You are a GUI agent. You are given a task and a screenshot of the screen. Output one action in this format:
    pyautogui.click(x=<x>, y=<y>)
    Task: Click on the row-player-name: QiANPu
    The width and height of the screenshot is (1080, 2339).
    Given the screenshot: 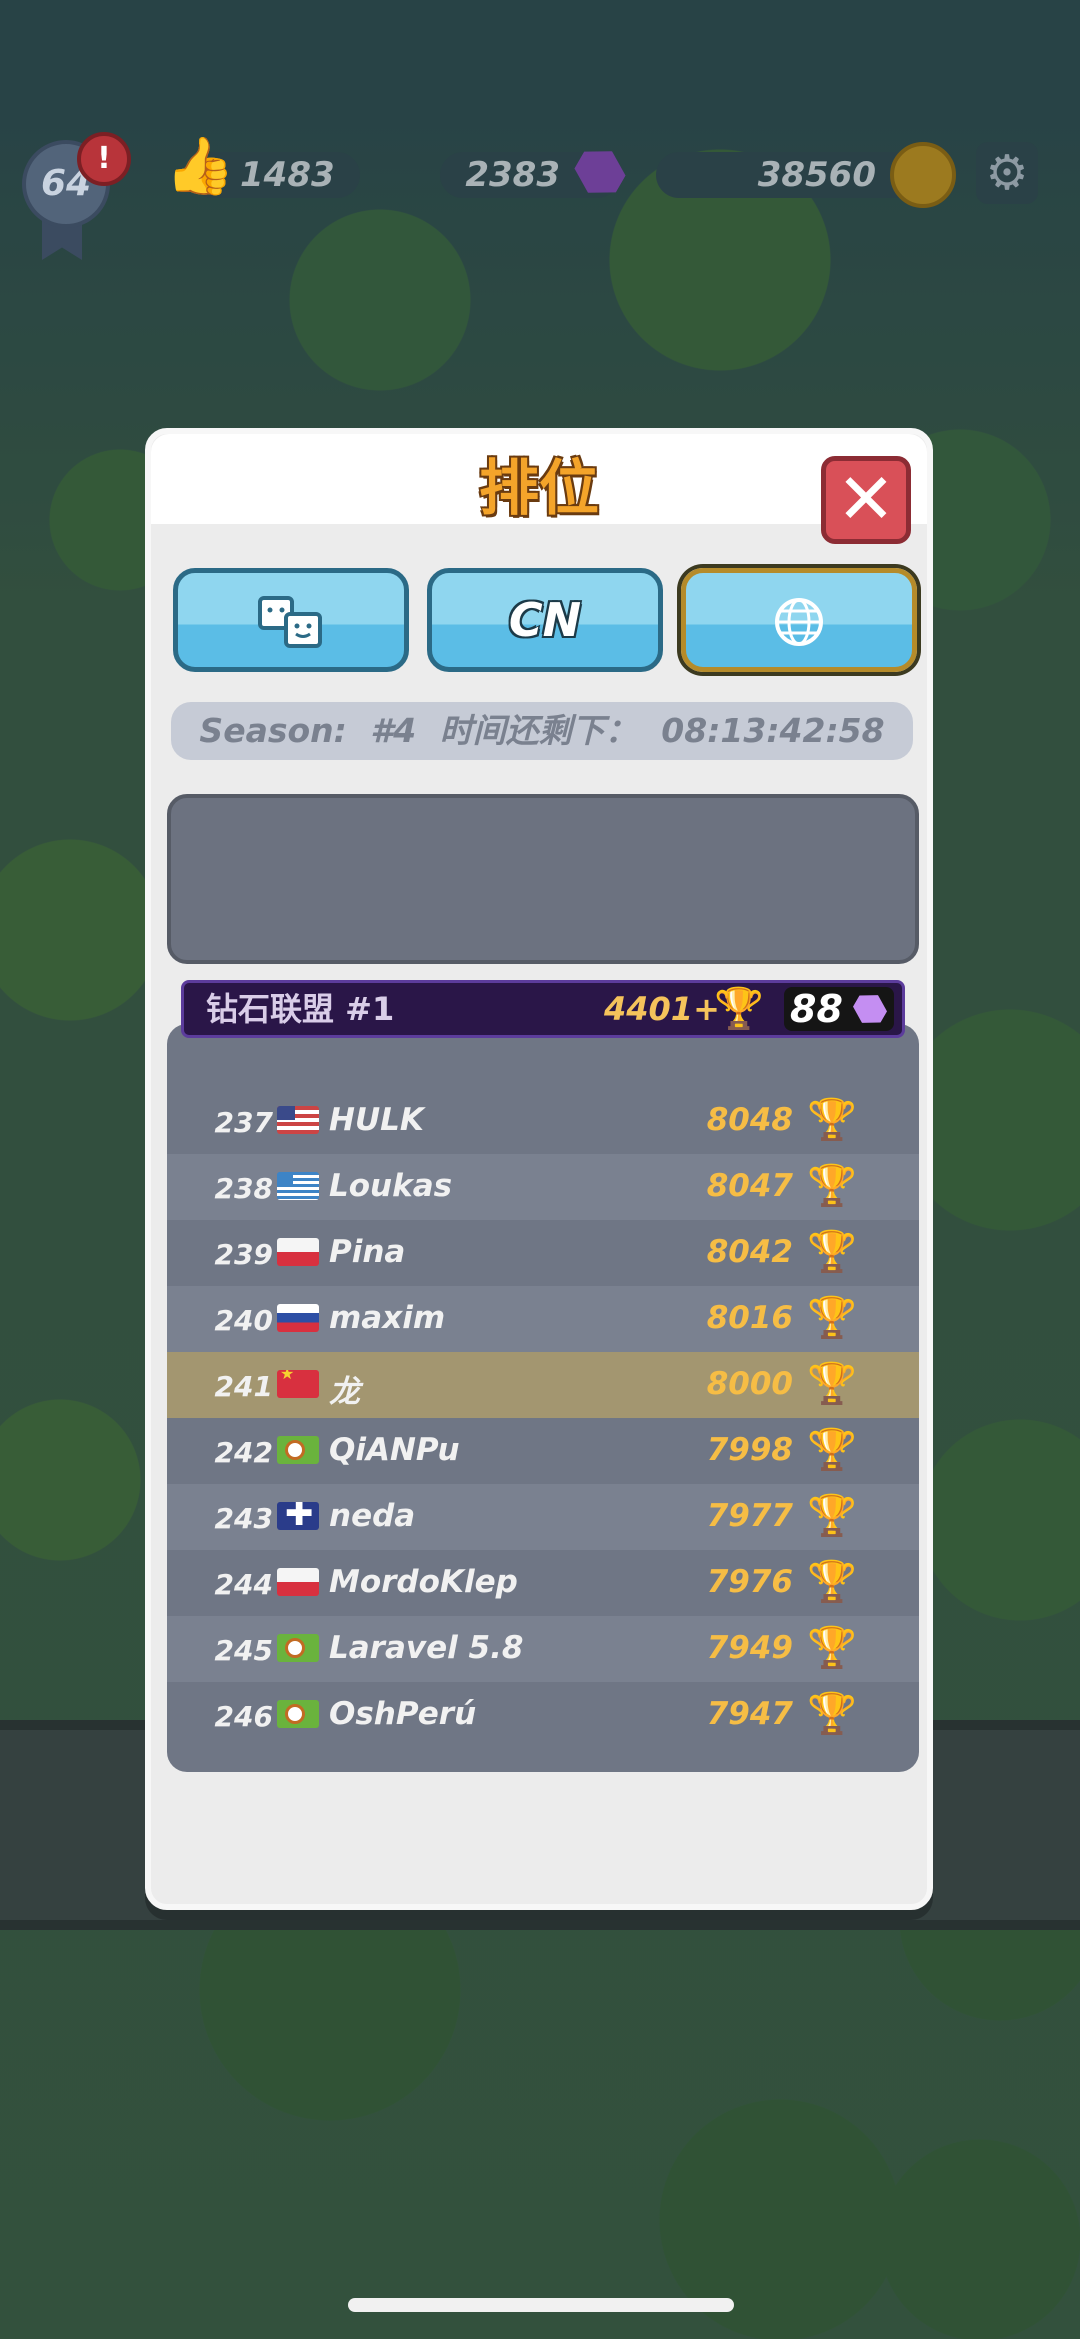 What is the action you would take?
    pyautogui.click(x=394, y=1450)
    